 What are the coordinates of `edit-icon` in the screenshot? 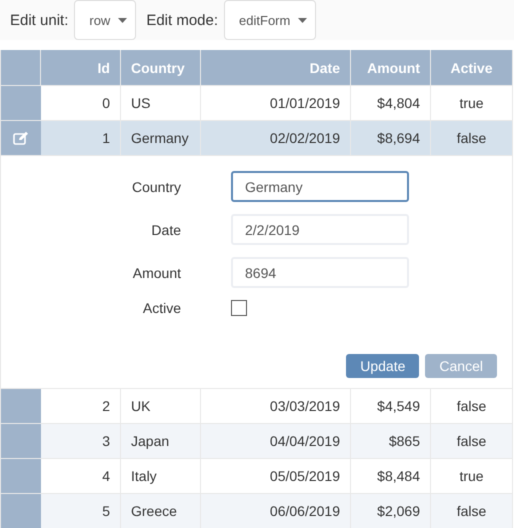 It's located at (21, 138).